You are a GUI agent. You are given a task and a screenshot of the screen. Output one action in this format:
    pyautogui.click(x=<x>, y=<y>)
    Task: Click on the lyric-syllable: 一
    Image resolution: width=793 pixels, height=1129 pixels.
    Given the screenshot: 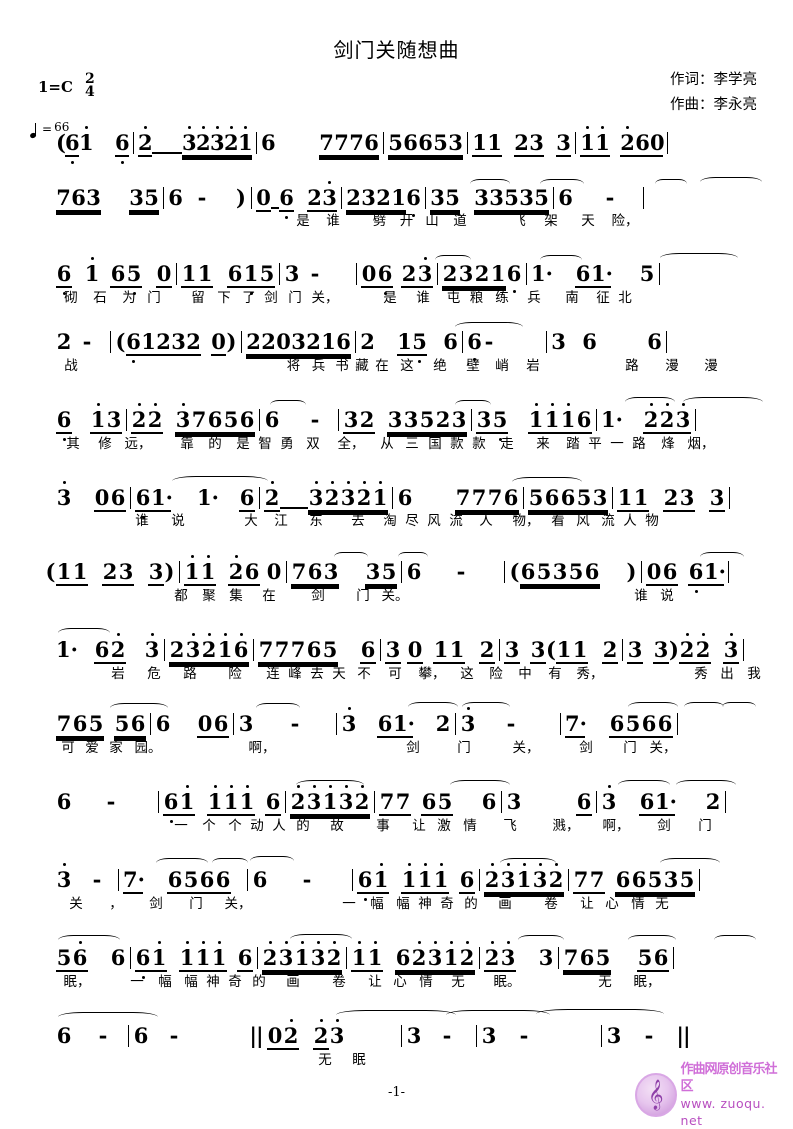 What is the action you would take?
    pyautogui.click(x=349, y=904)
    